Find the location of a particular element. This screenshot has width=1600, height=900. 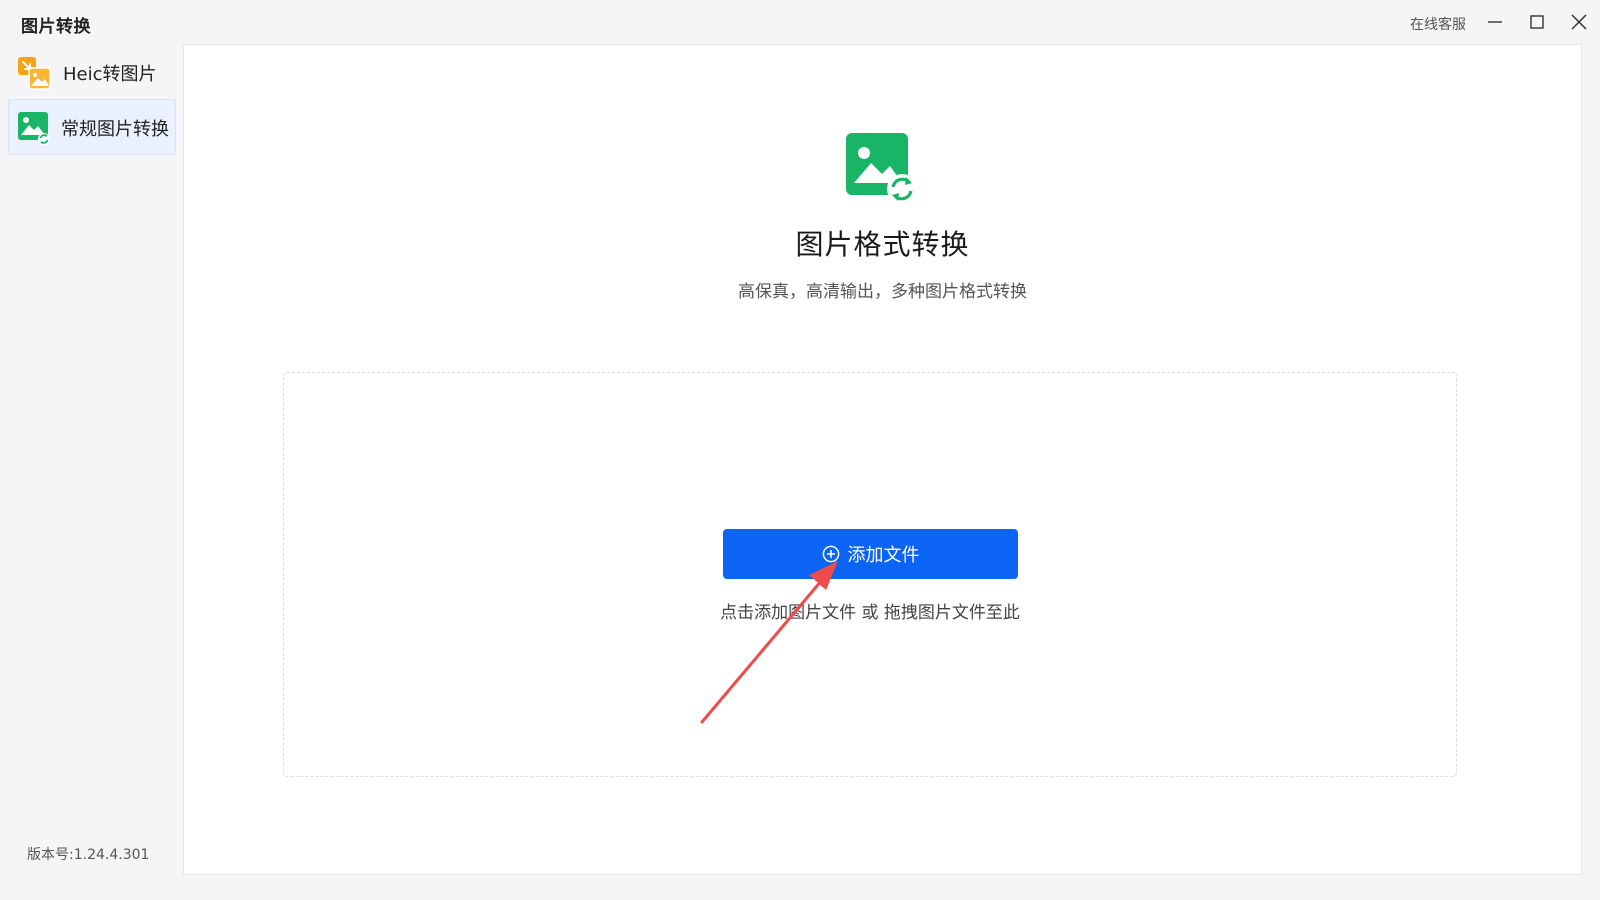

heic-convert-icon is located at coordinates (34, 73).